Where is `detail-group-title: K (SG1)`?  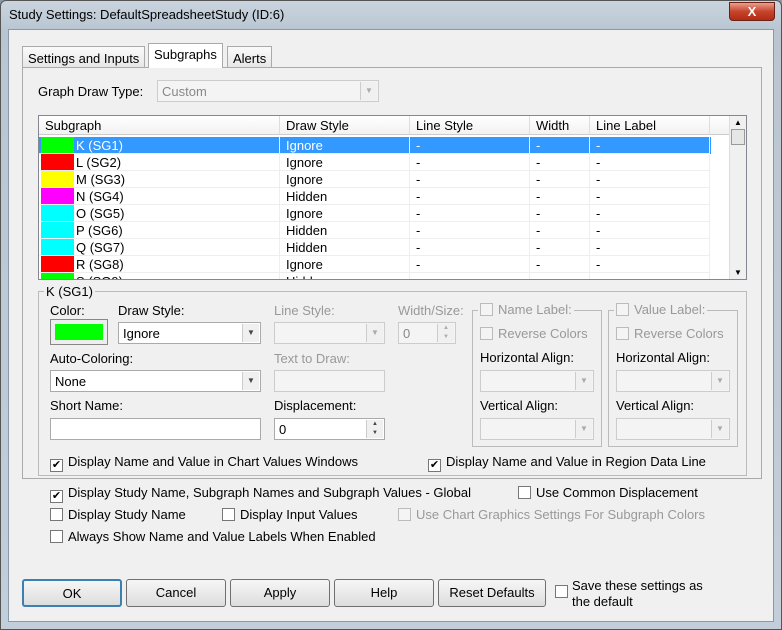
detail-group-title: K (SG1) is located at coordinates (69, 291).